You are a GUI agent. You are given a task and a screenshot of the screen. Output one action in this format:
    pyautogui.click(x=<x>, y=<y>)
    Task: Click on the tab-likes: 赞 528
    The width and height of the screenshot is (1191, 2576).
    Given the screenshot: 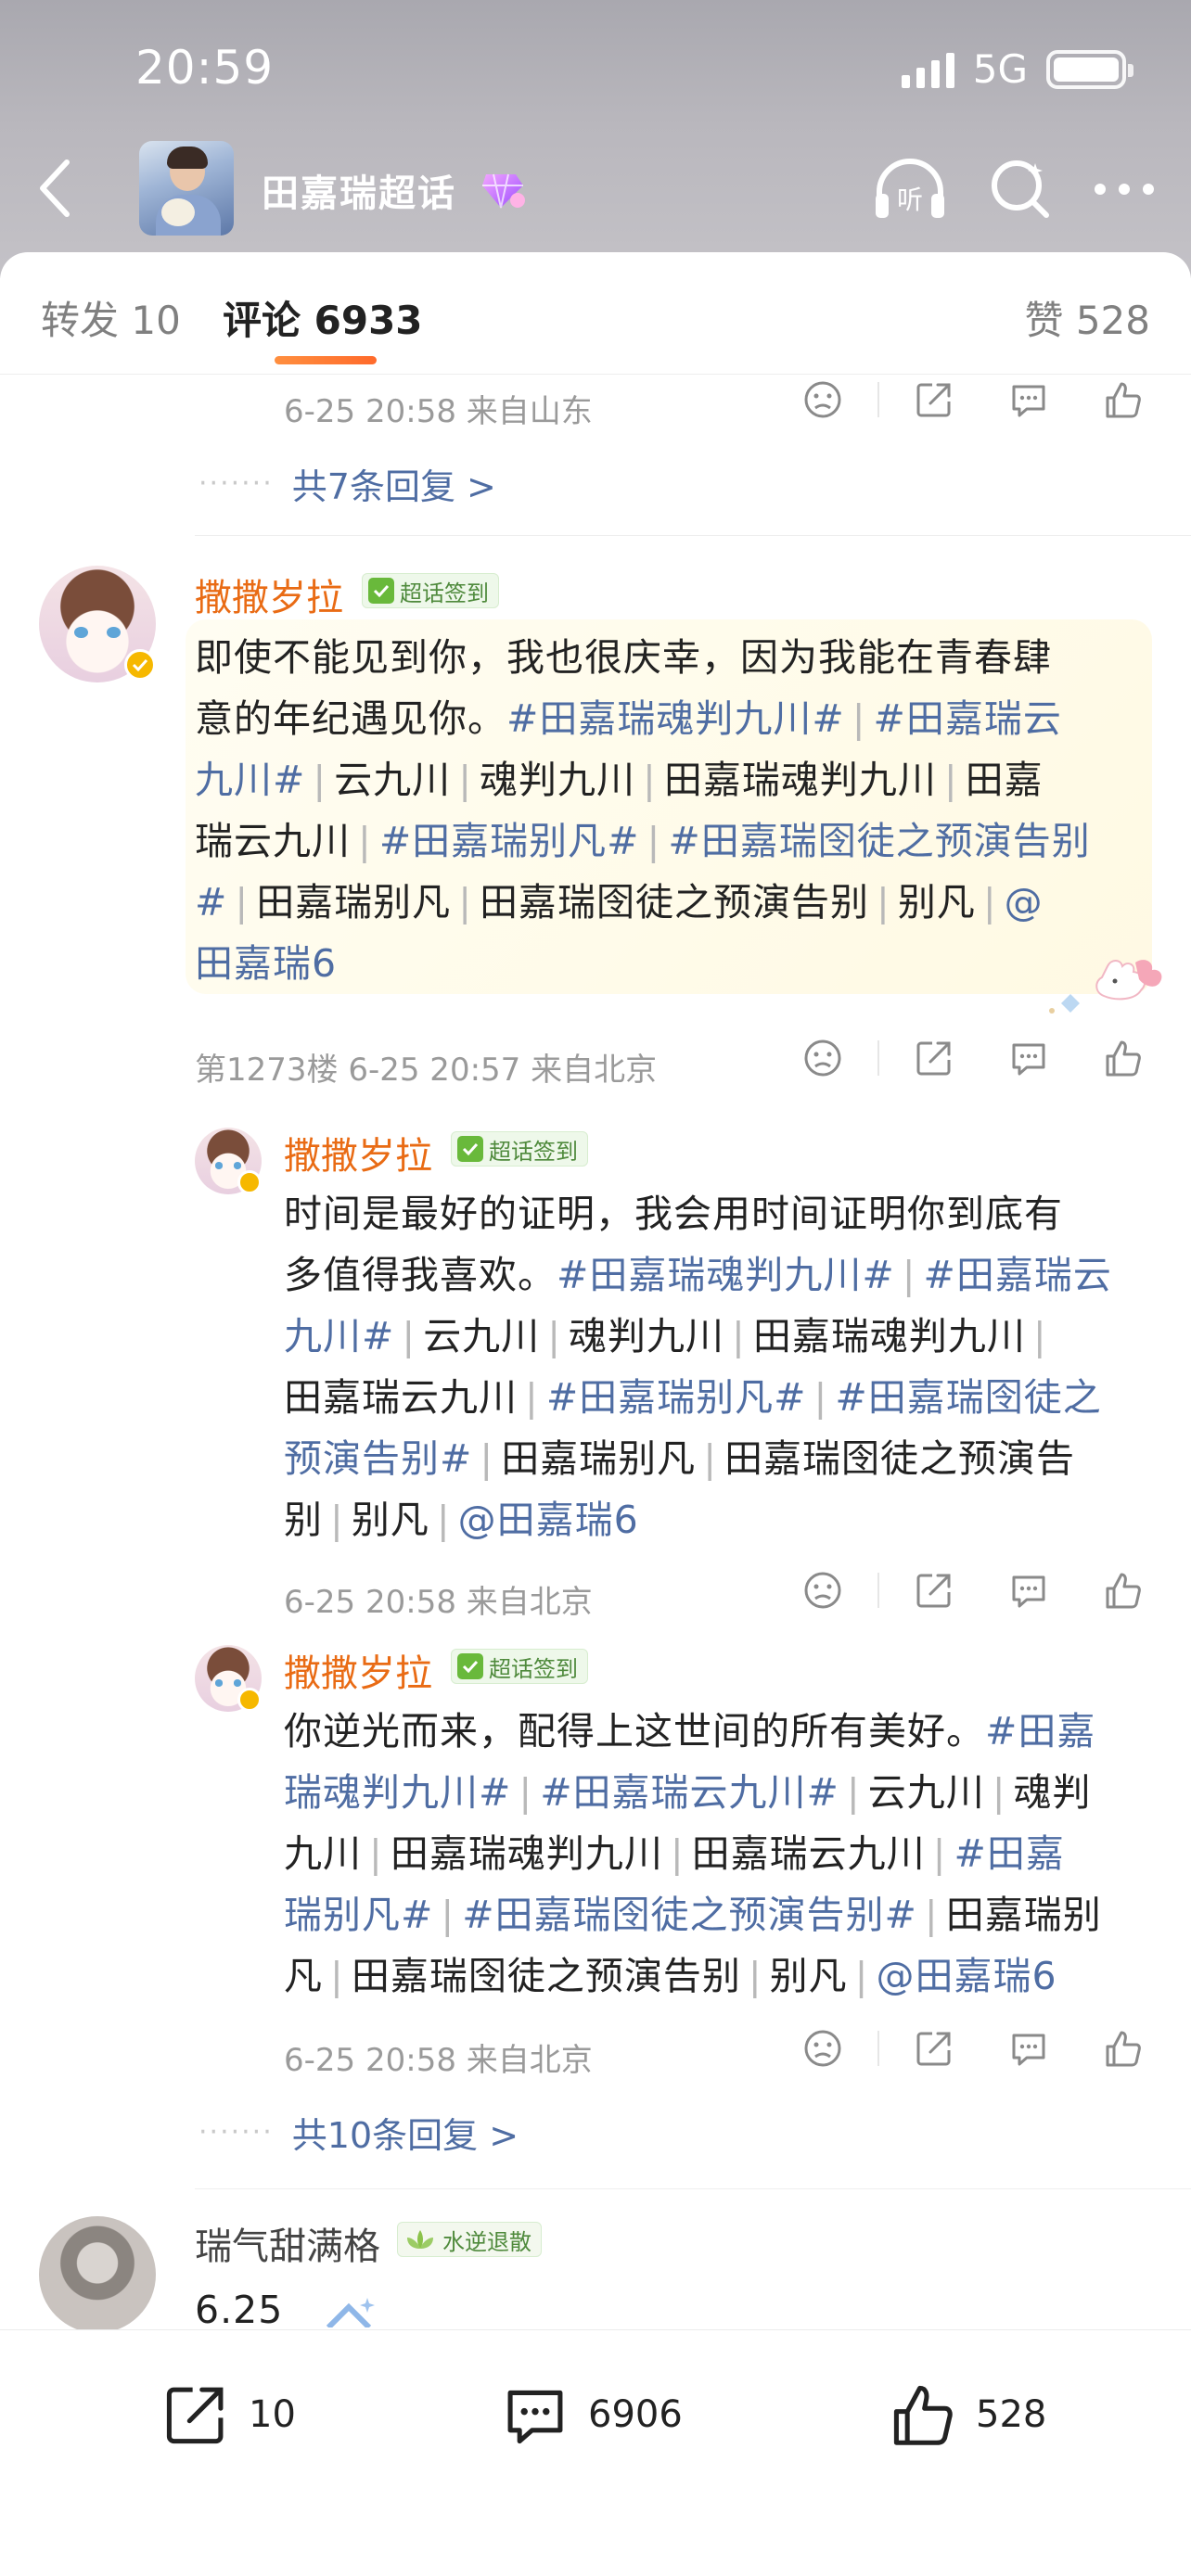 What is the action you would take?
    pyautogui.click(x=1087, y=318)
    